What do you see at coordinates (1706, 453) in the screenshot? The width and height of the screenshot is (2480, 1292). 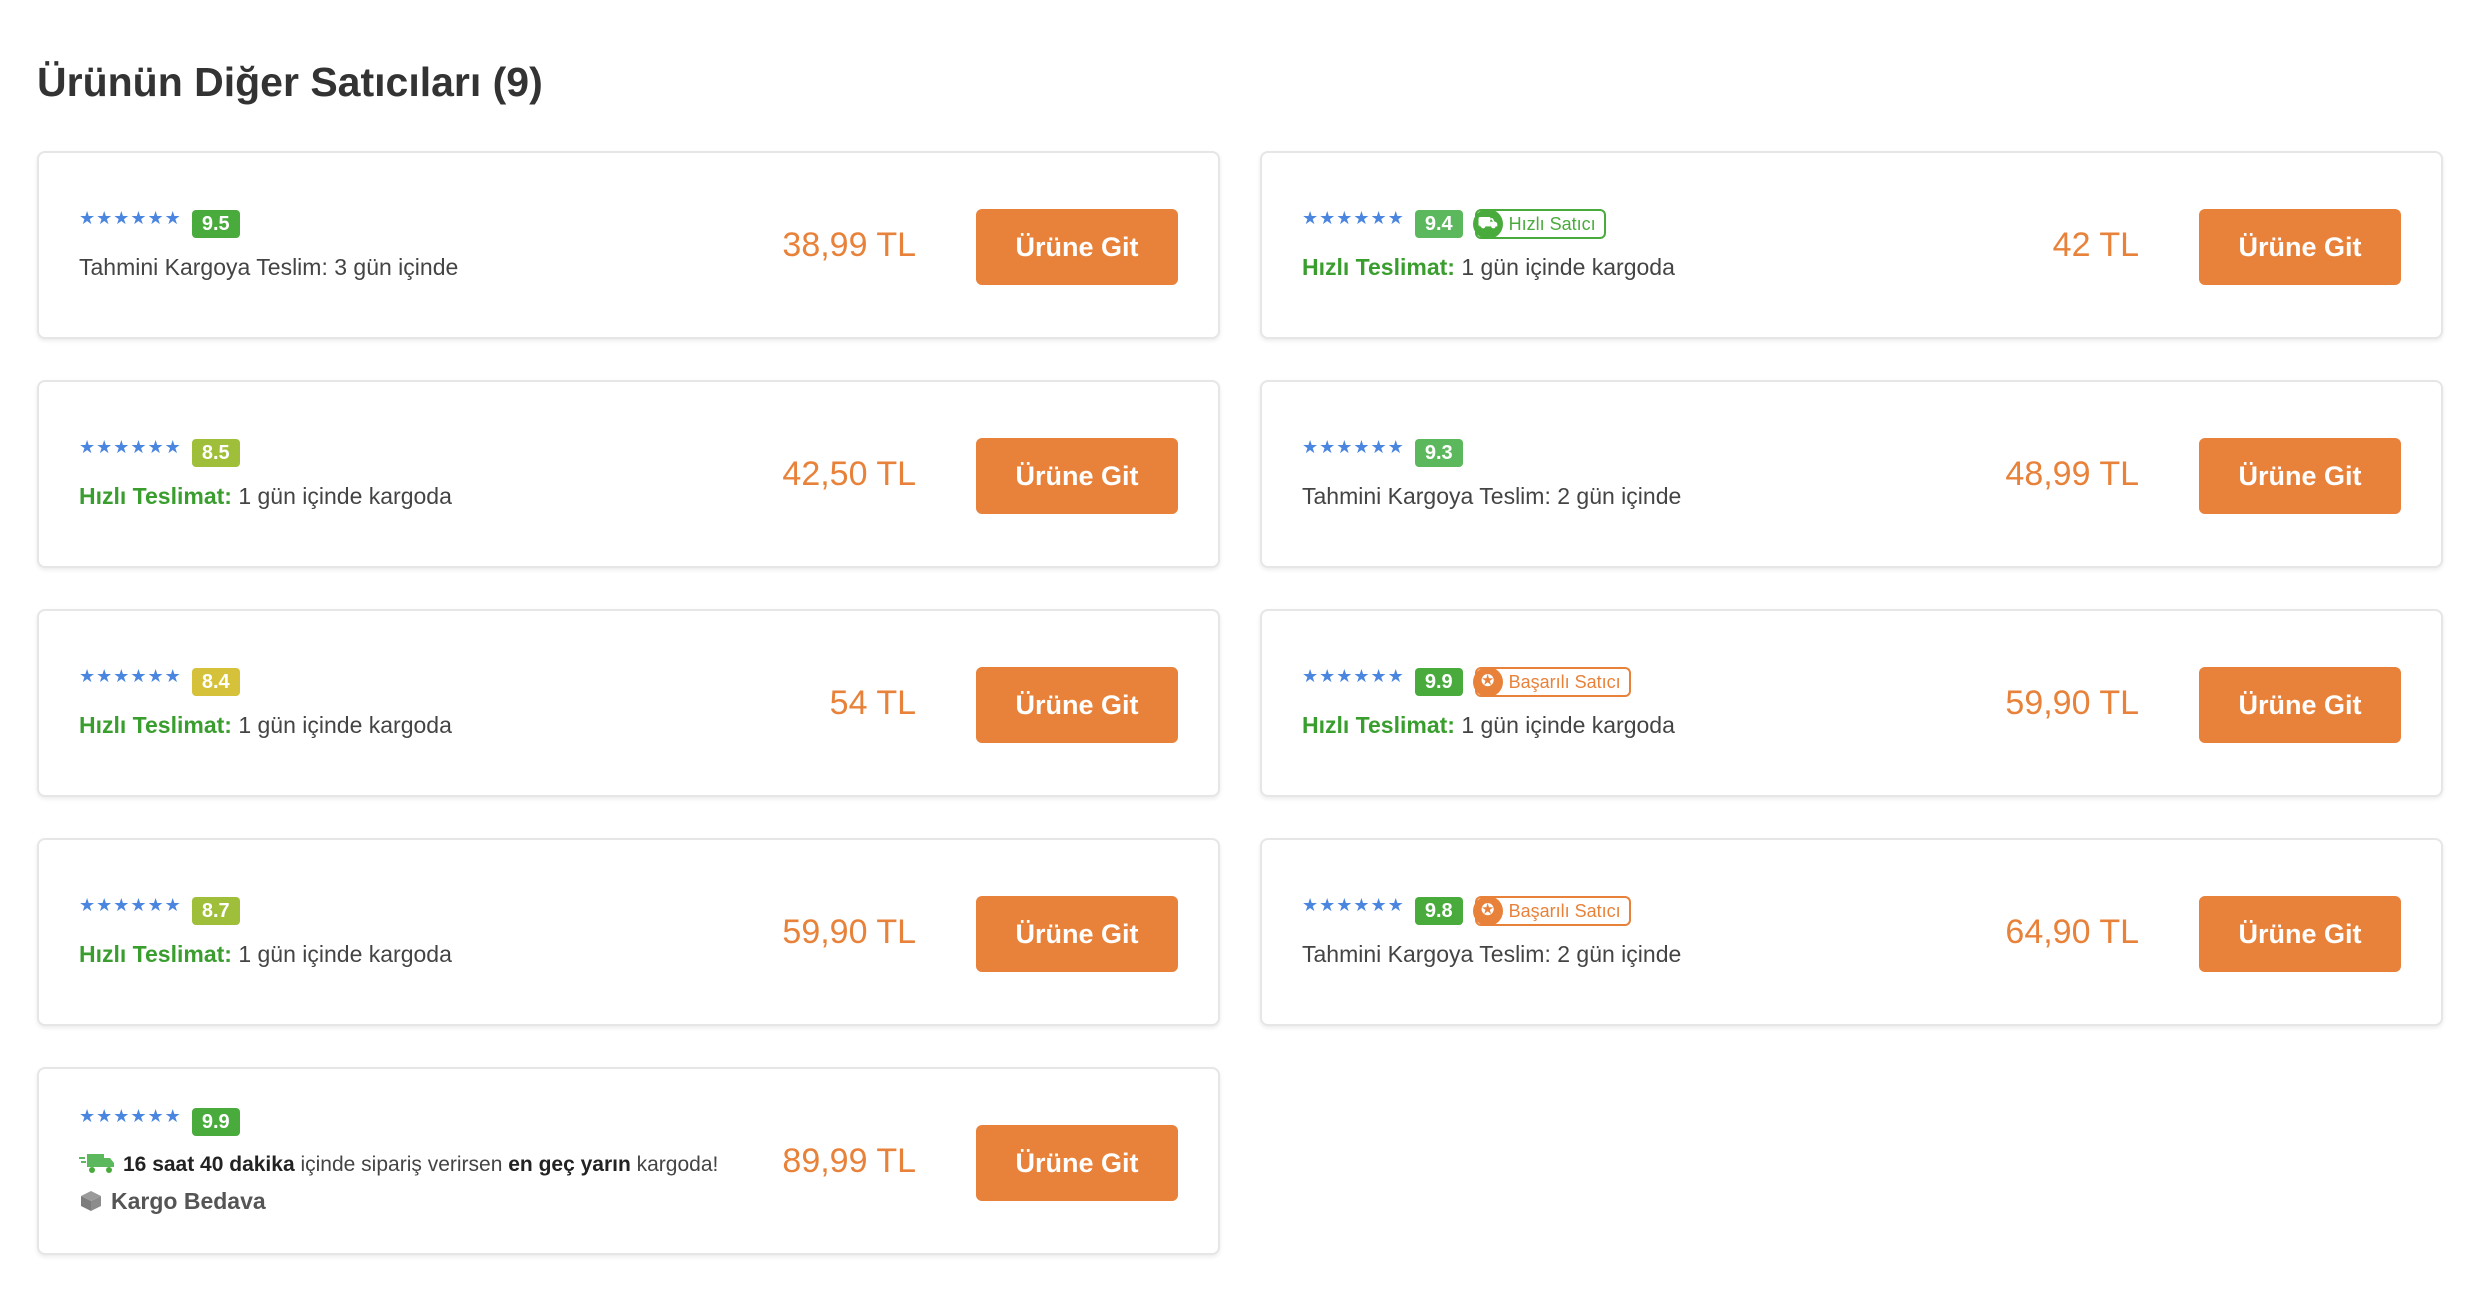 I see `rating-row: ★★★★★★ 9.3` at bounding box center [1706, 453].